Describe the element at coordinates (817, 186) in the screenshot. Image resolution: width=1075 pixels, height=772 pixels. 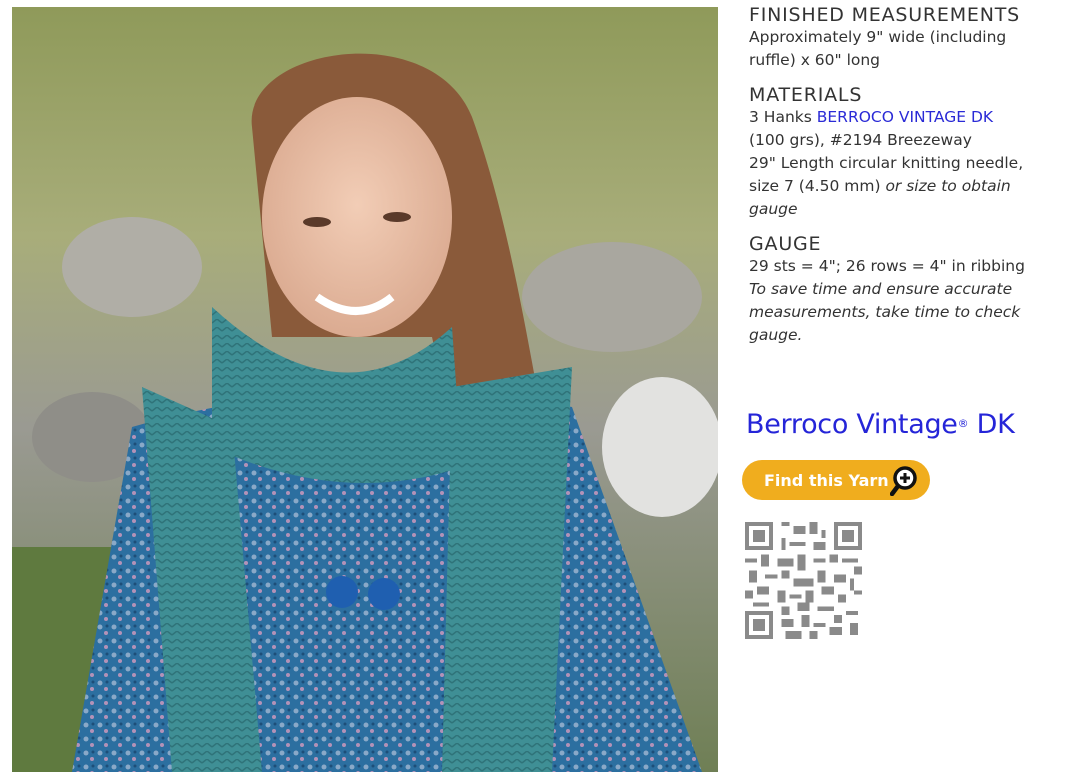
I see `materials-line-4a: size 7 (4.50 mm)` at that location.